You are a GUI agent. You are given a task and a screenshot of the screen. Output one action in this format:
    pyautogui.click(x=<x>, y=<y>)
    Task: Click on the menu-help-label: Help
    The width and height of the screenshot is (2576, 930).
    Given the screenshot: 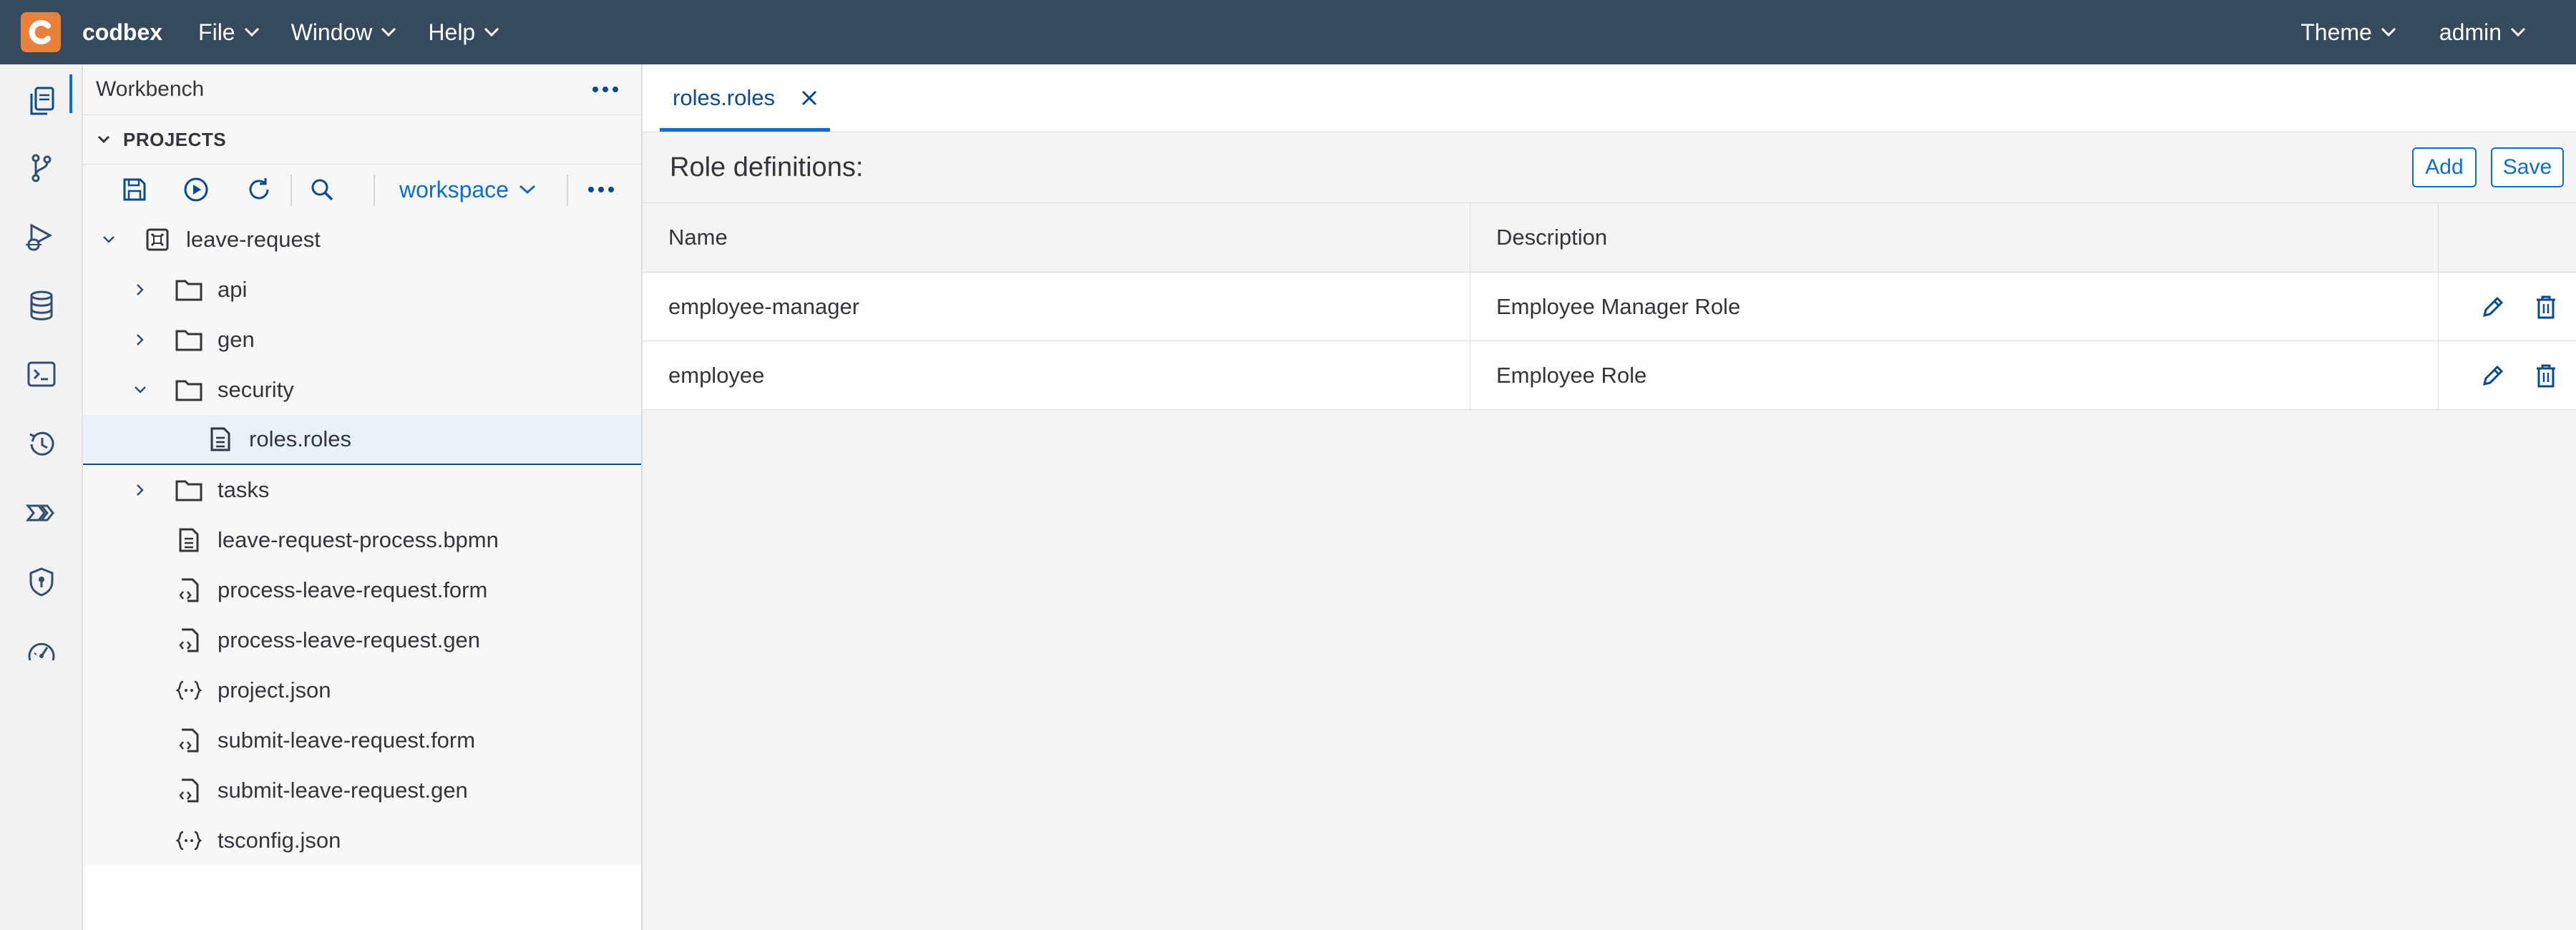 What is the action you would take?
    pyautogui.click(x=452, y=32)
    